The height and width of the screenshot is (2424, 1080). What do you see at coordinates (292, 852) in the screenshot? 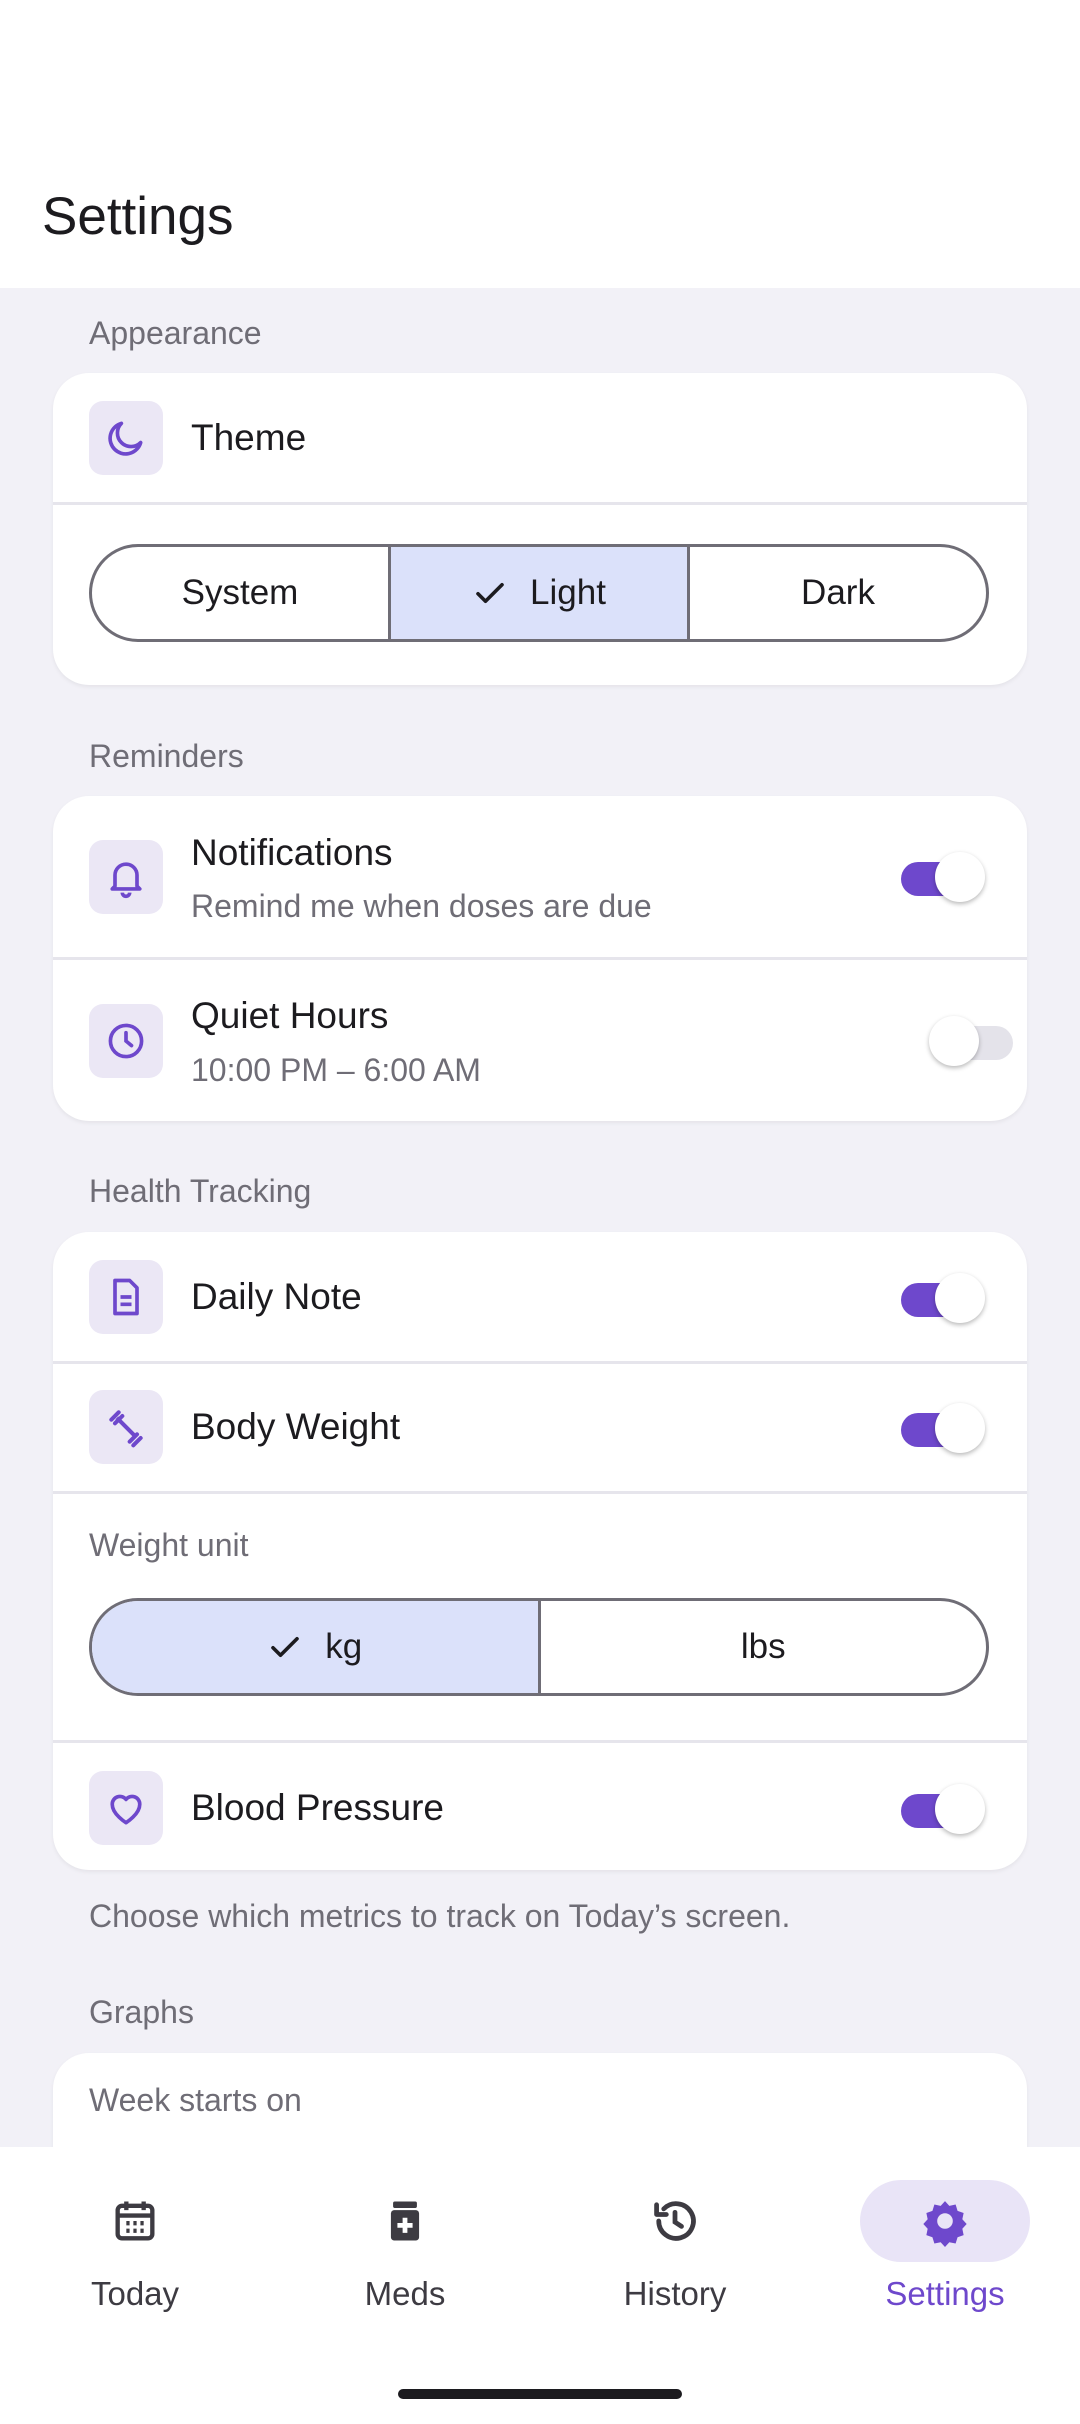
I see `notifications-title: Notifications` at bounding box center [292, 852].